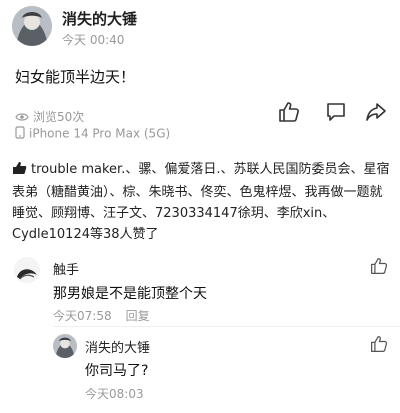 The image size is (400, 413). I want to click on device-name: iPhone 14 Pro Max (5G), so click(100, 133).